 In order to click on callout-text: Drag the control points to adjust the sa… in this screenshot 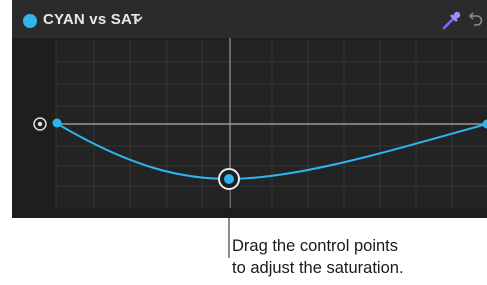, I will do `click(318, 257)`.